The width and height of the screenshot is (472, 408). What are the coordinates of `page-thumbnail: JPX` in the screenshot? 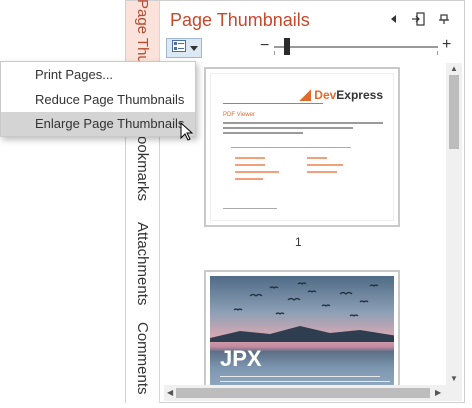 It's located at (302, 327).